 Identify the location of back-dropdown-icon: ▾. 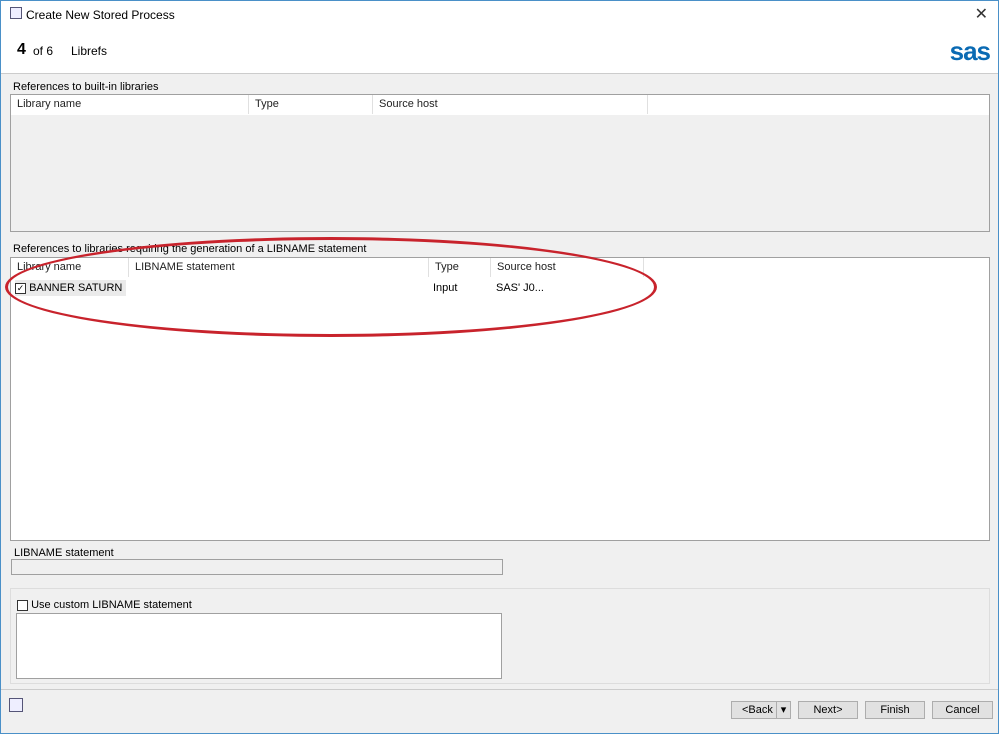
(783, 710).